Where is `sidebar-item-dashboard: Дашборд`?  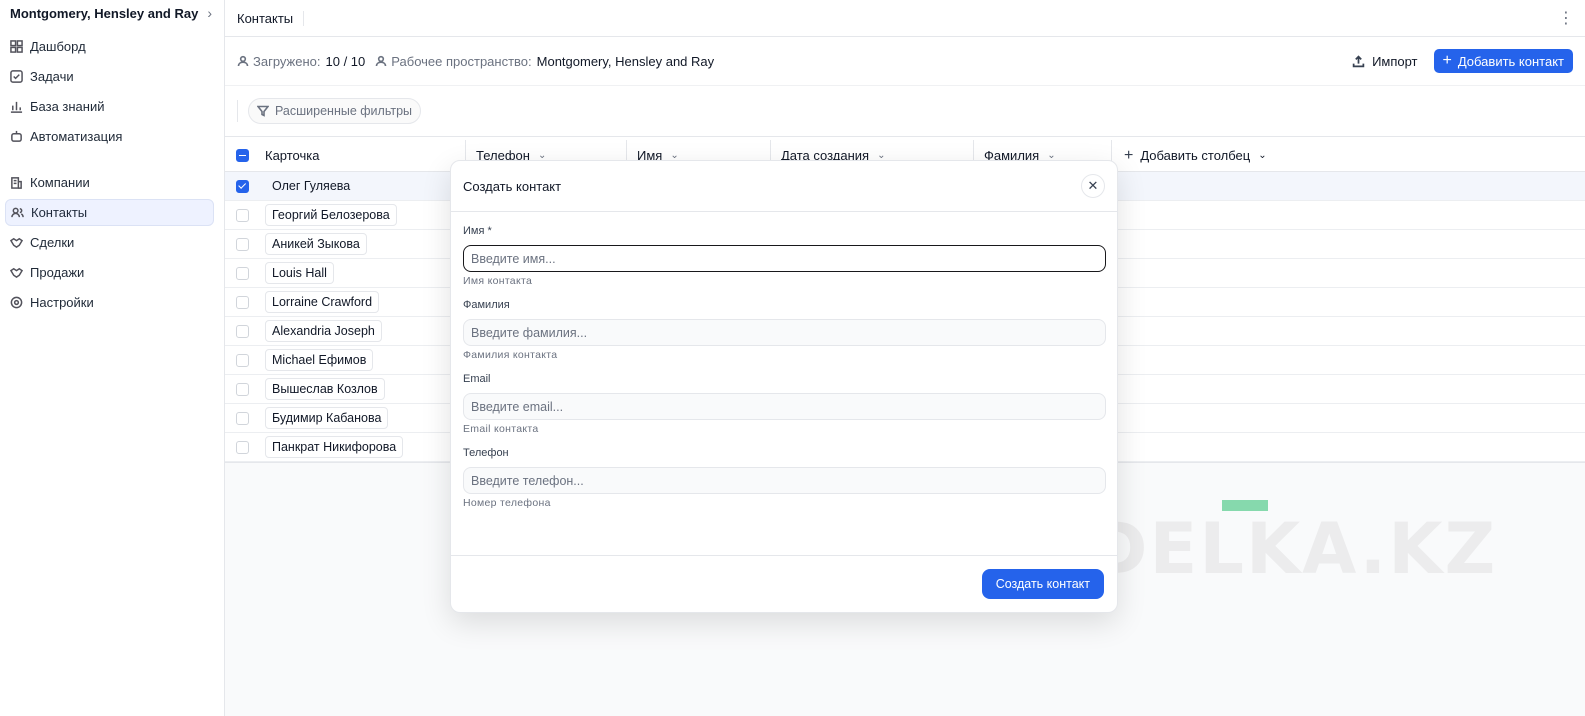 sidebar-item-dashboard: Дашборд is located at coordinates (109, 46).